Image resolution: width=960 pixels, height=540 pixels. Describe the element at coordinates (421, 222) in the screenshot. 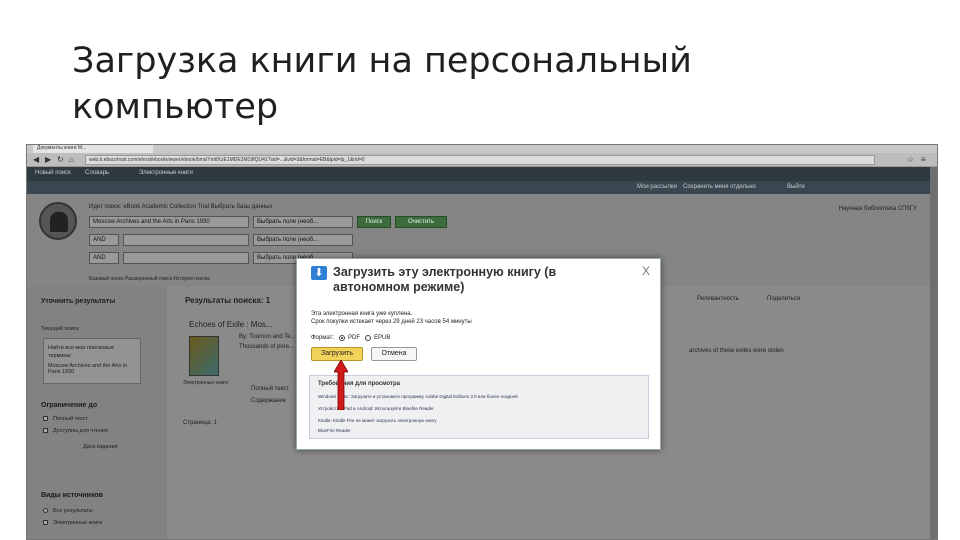

I see `clear-button: Очистить` at that location.